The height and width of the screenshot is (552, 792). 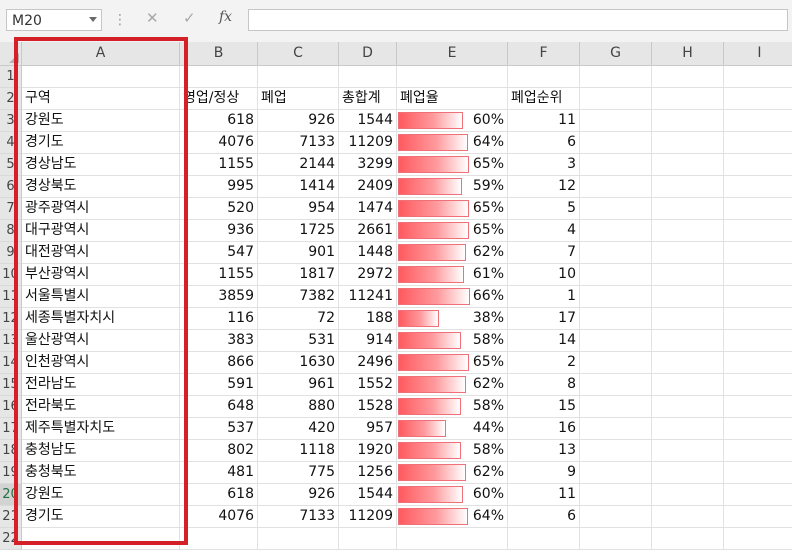 What do you see at coordinates (11, 165) in the screenshot?
I see `row-header-5: 5` at bounding box center [11, 165].